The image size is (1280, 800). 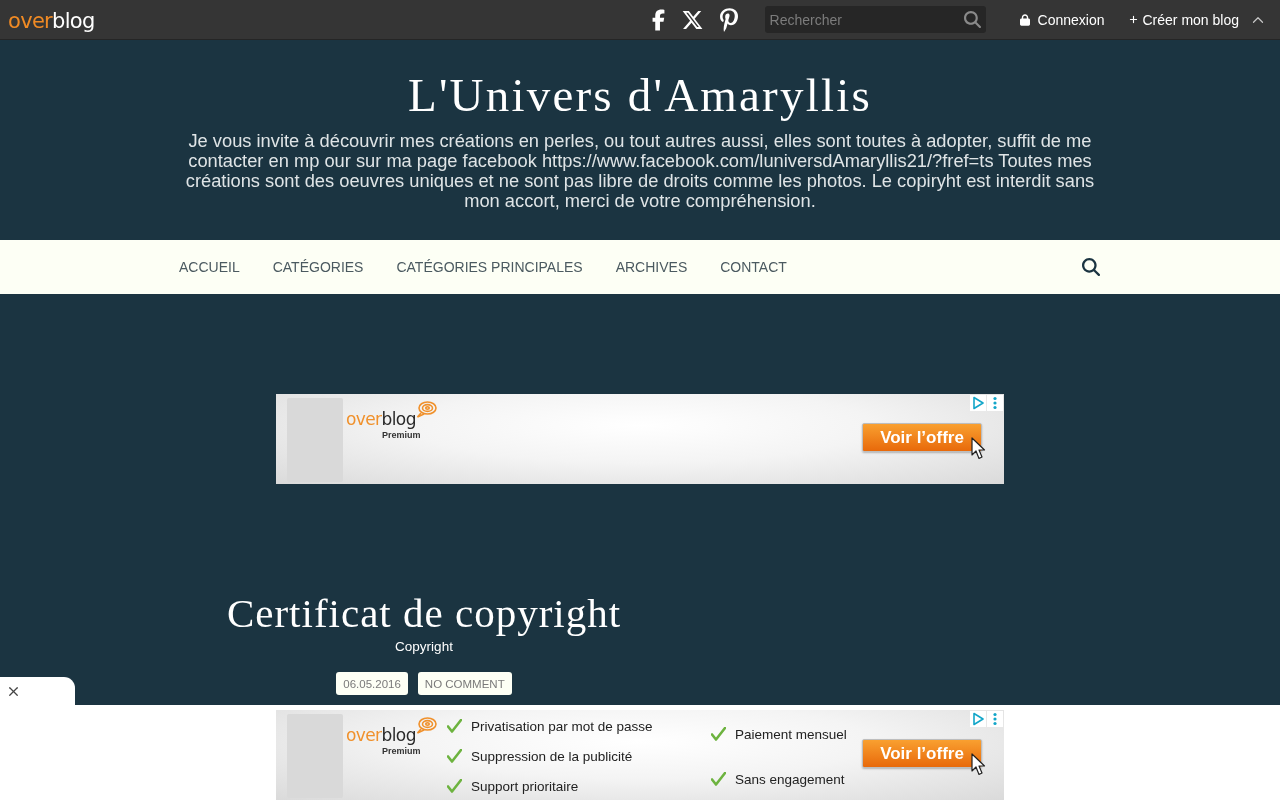 What do you see at coordinates (51, 21) in the screenshot?
I see `site-logo: overblog` at bounding box center [51, 21].